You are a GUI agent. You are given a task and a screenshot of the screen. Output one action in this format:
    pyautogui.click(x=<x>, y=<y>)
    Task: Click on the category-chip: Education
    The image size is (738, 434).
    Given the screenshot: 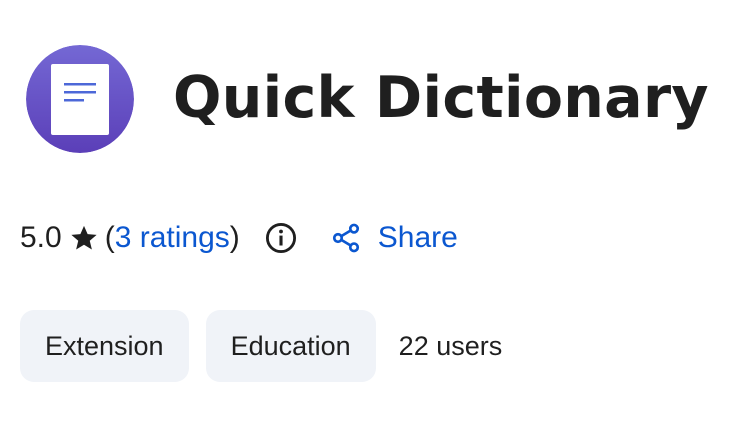 What is the action you would take?
    pyautogui.click(x=290, y=346)
    